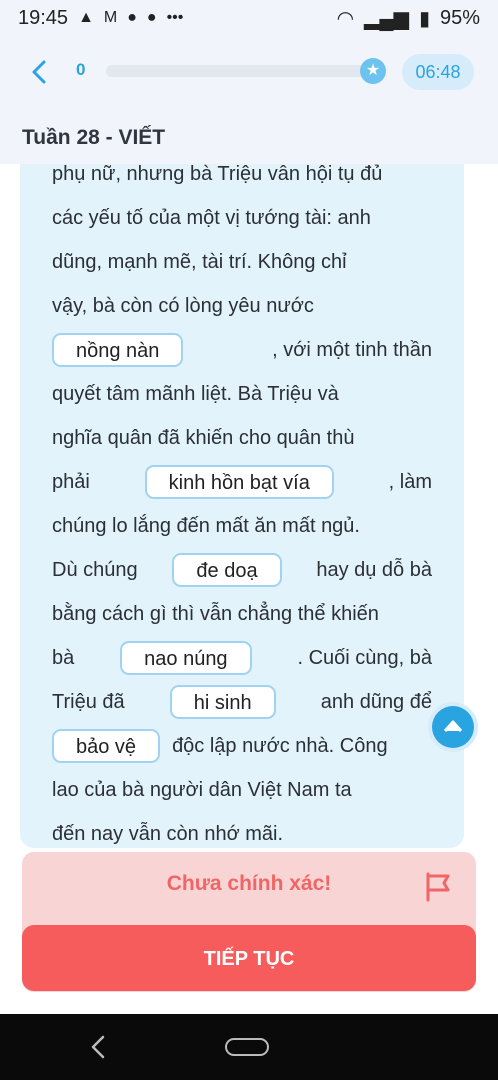  What do you see at coordinates (222, 702) in the screenshot?
I see `answer-chip: hi sinh` at bounding box center [222, 702].